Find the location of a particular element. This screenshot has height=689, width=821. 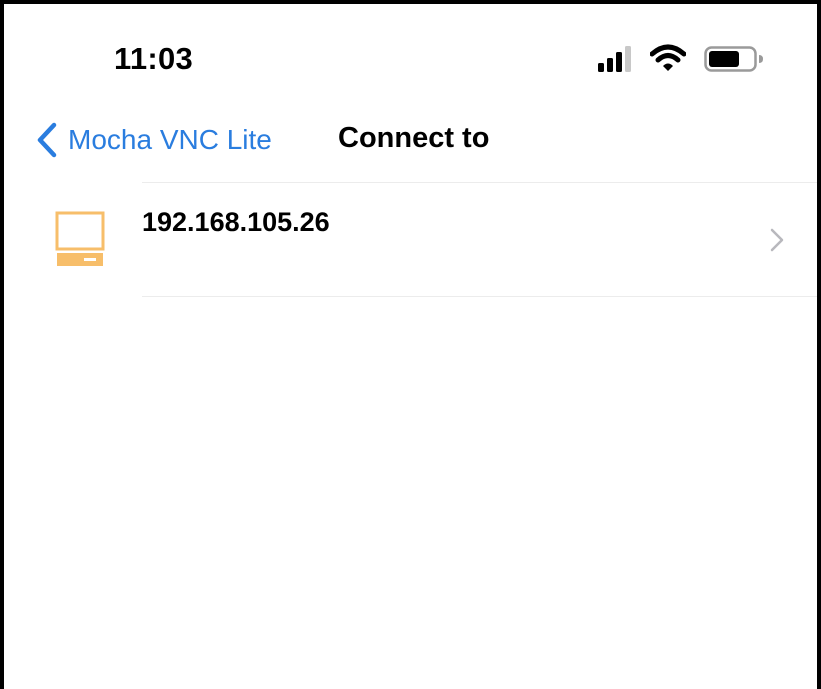

page-title: Connect to is located at coordinates (414, 138).